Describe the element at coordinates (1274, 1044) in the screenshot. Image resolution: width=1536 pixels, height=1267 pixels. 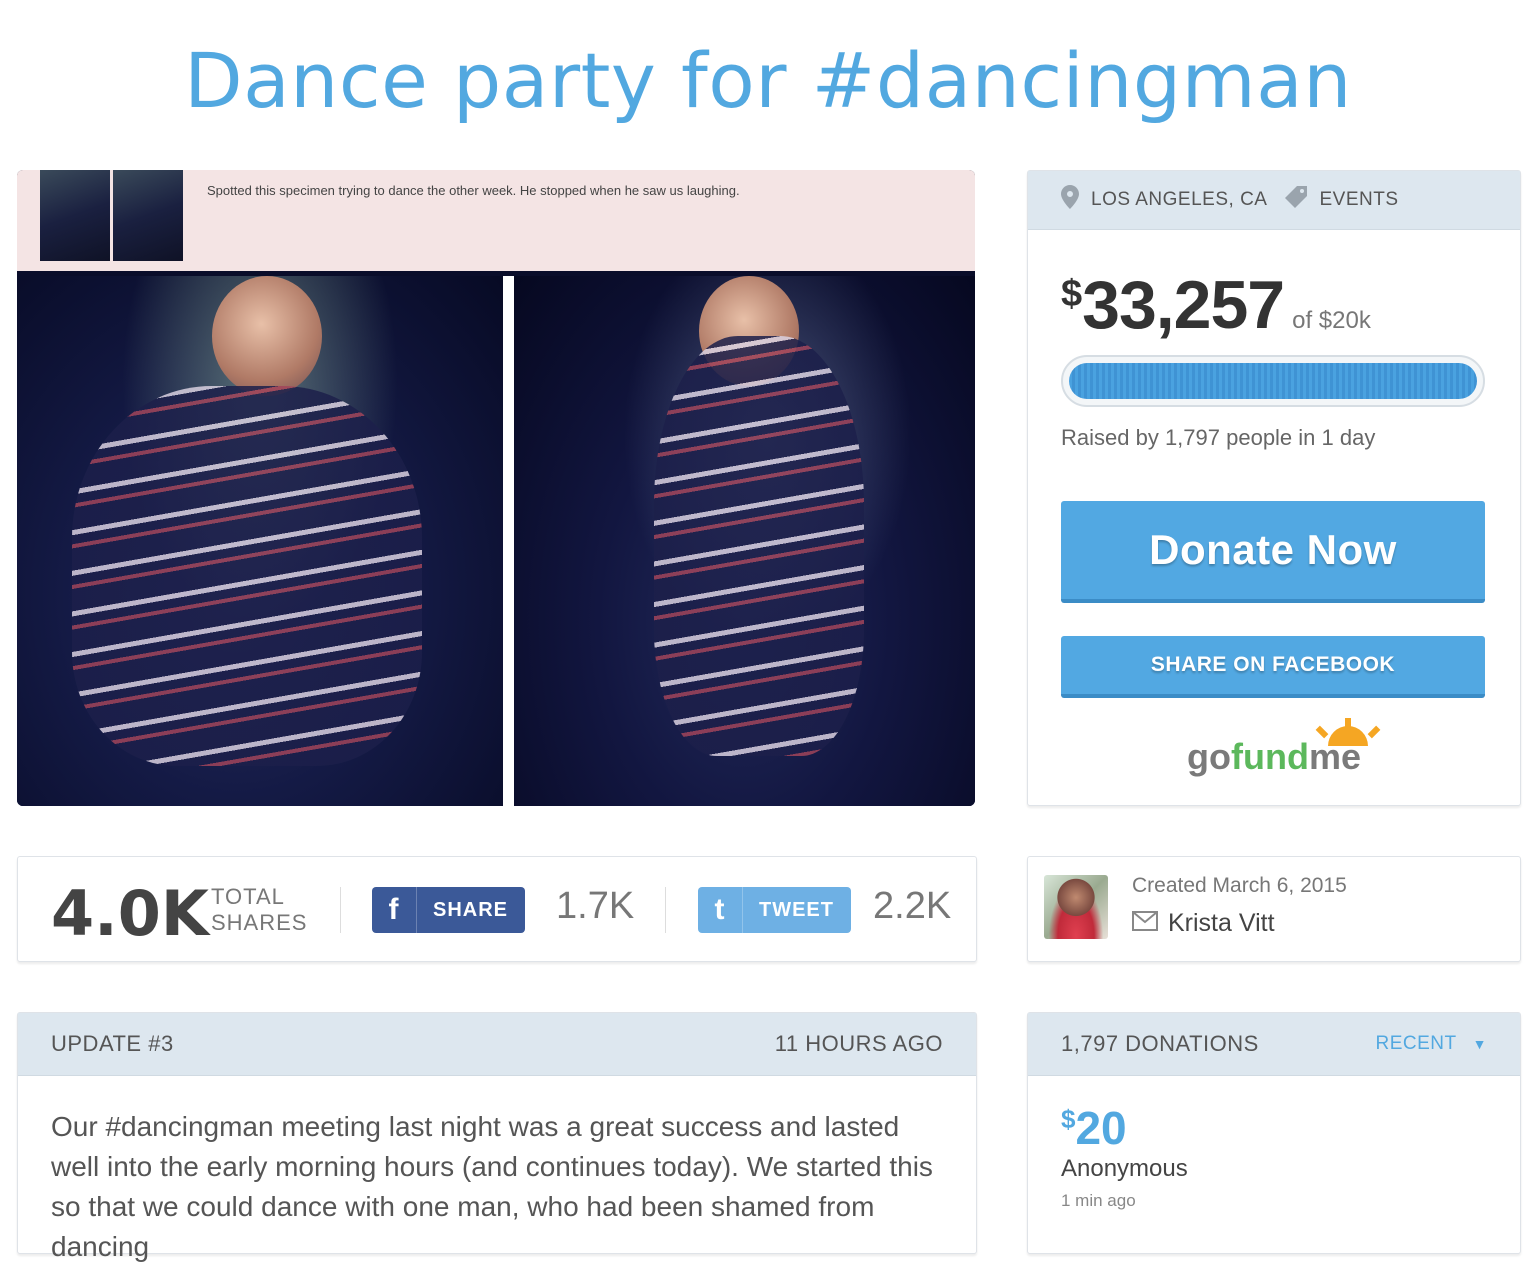
I see `donations-header: 1,797 DONATIONS RECENT ▼` at that location.